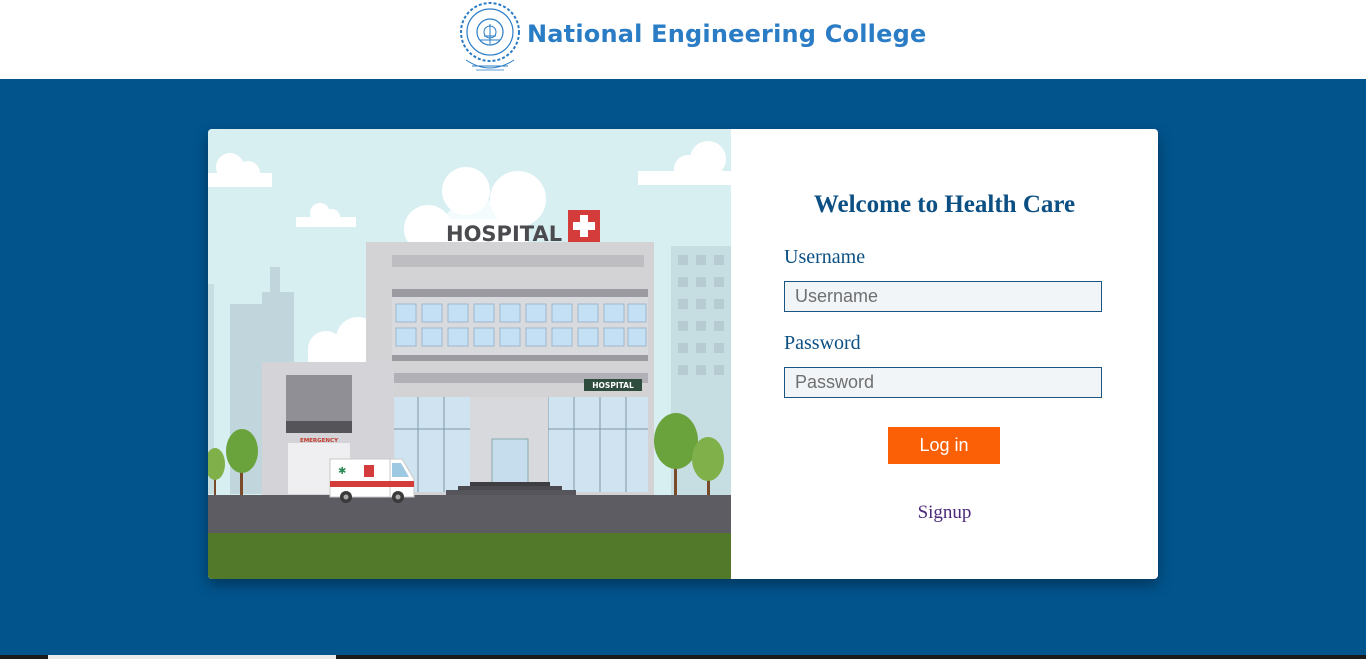  Describe the element at coordinates (504, 234) in the screenshot. I see `hospital-sign: HOSPITAL` at that location.